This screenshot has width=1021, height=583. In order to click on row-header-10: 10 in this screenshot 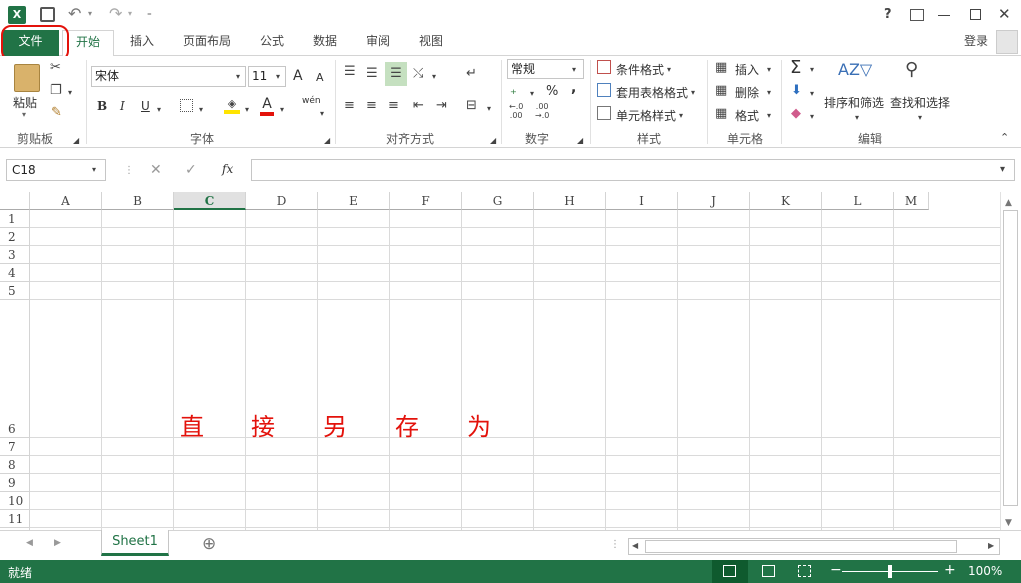, I will do `click(15, 501)`.